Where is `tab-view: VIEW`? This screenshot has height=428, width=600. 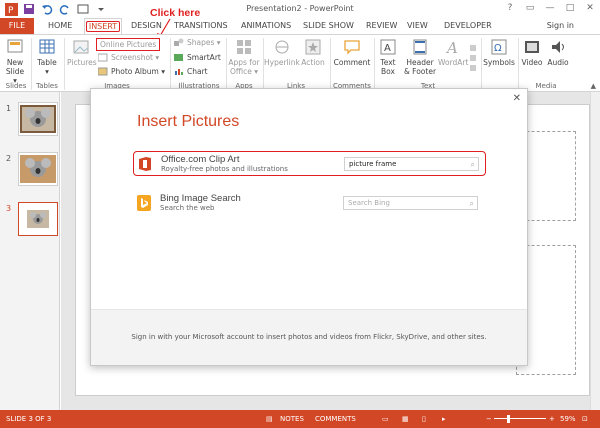 tab-view: VIEW is located at coordinates (417, 25).